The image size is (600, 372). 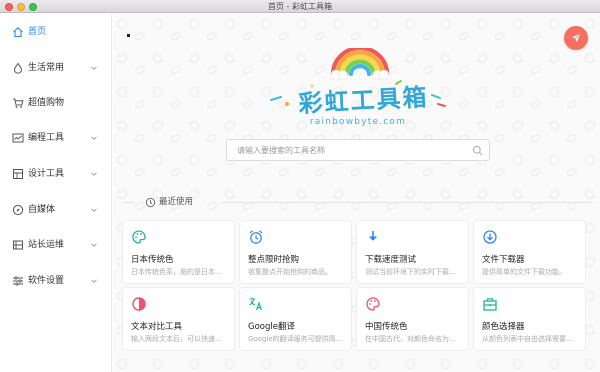 What do you see at coordinates (18, 174) in the screenshot?
I see `design-icon` at bounding box center [18, 174].